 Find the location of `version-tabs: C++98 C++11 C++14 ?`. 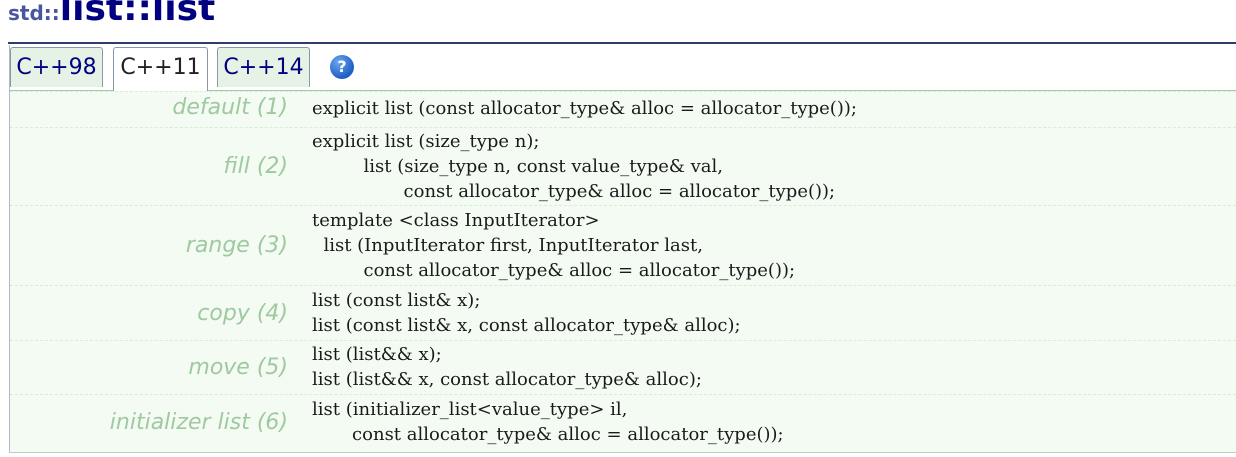

version-tabs: C++98 C++11 C++14 ? is located at coordinates (623, 68).